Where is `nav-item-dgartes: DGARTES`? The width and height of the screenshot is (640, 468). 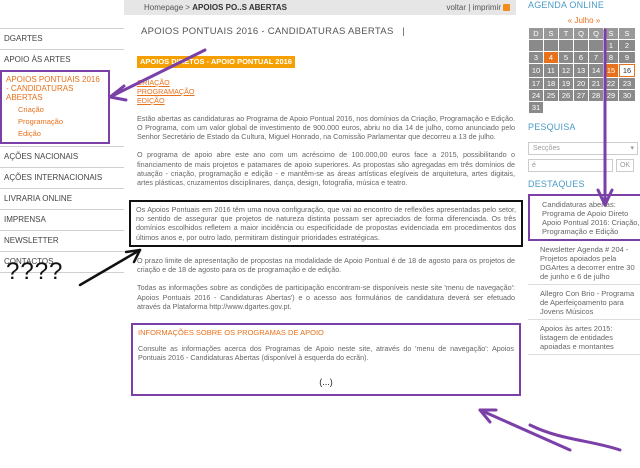 nav-item-dgartes: DGARTES is located at coordinates (62, 38).